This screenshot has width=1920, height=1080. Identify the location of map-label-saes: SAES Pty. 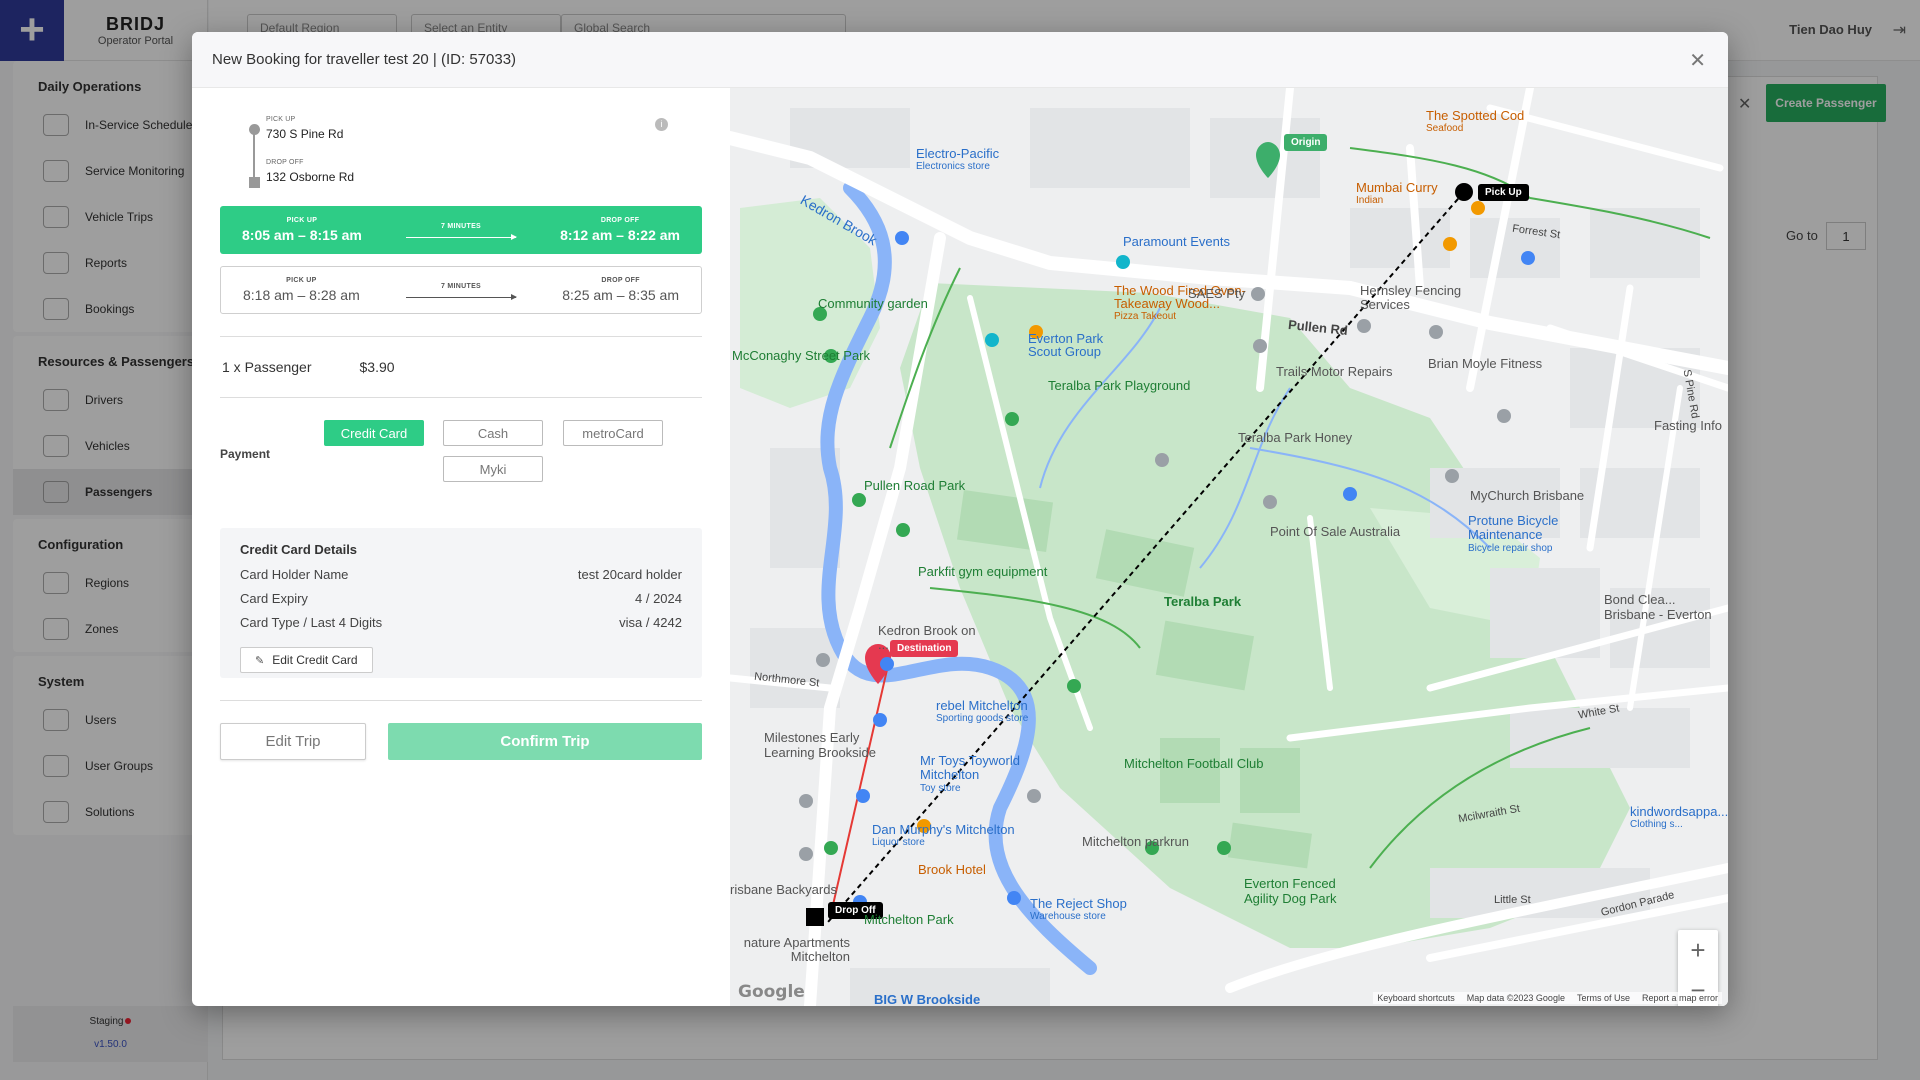
(1217, 293).